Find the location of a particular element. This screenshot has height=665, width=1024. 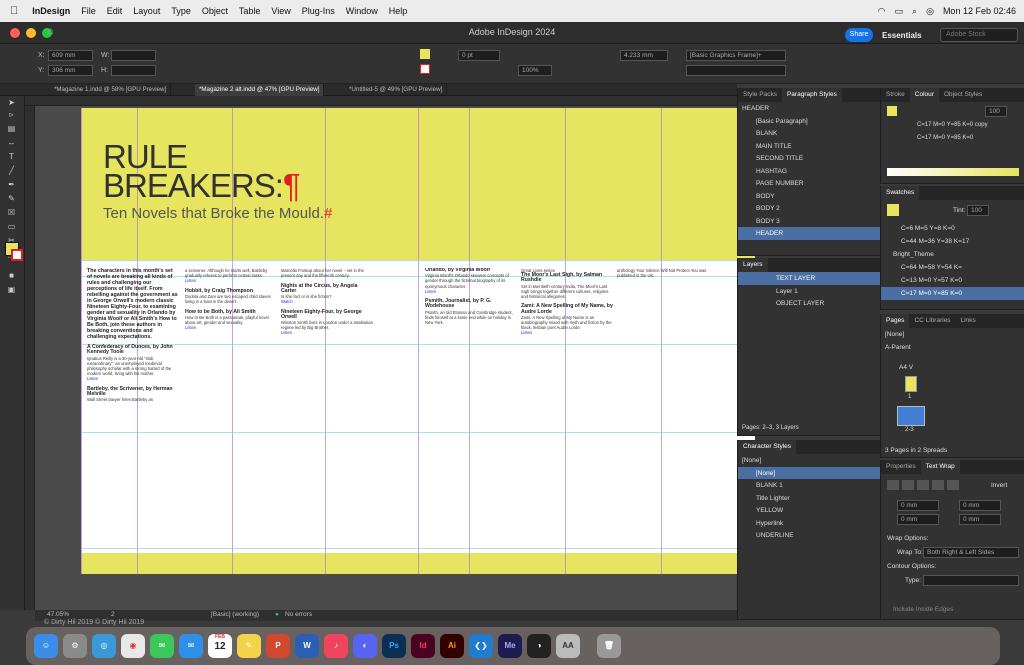

swatch-group: Bright_Theme is located at coordinates (952, 254).